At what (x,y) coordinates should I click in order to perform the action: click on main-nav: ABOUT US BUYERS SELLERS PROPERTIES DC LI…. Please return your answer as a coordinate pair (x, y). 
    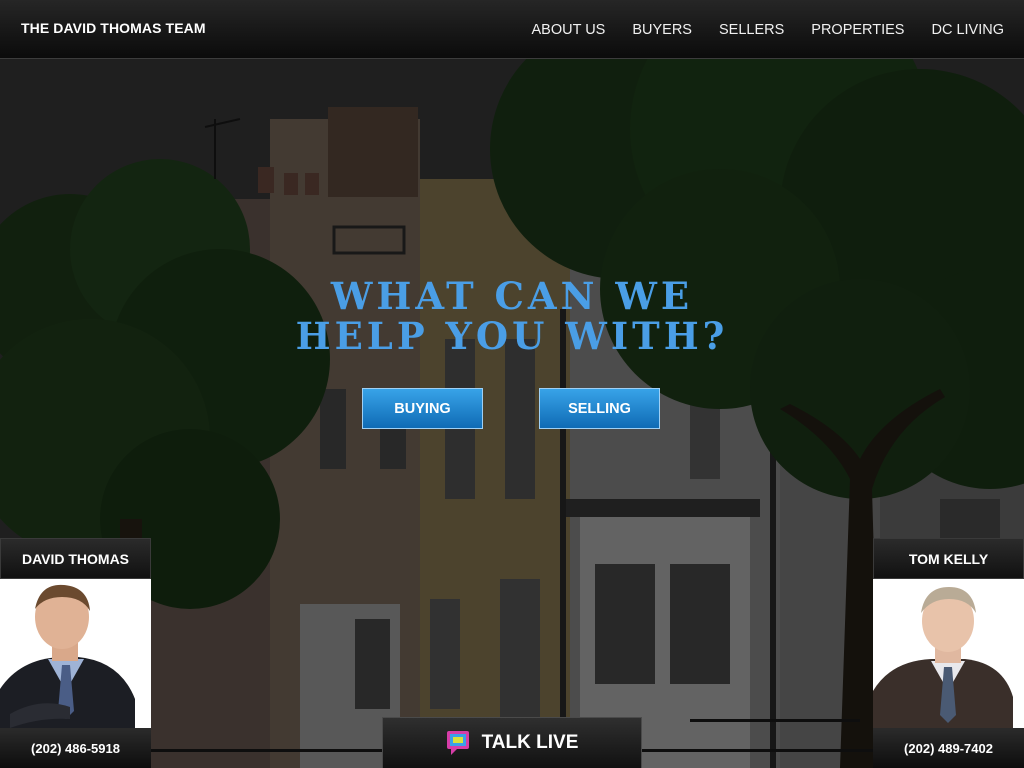
    Looking at the image, I should click on (764, 29).